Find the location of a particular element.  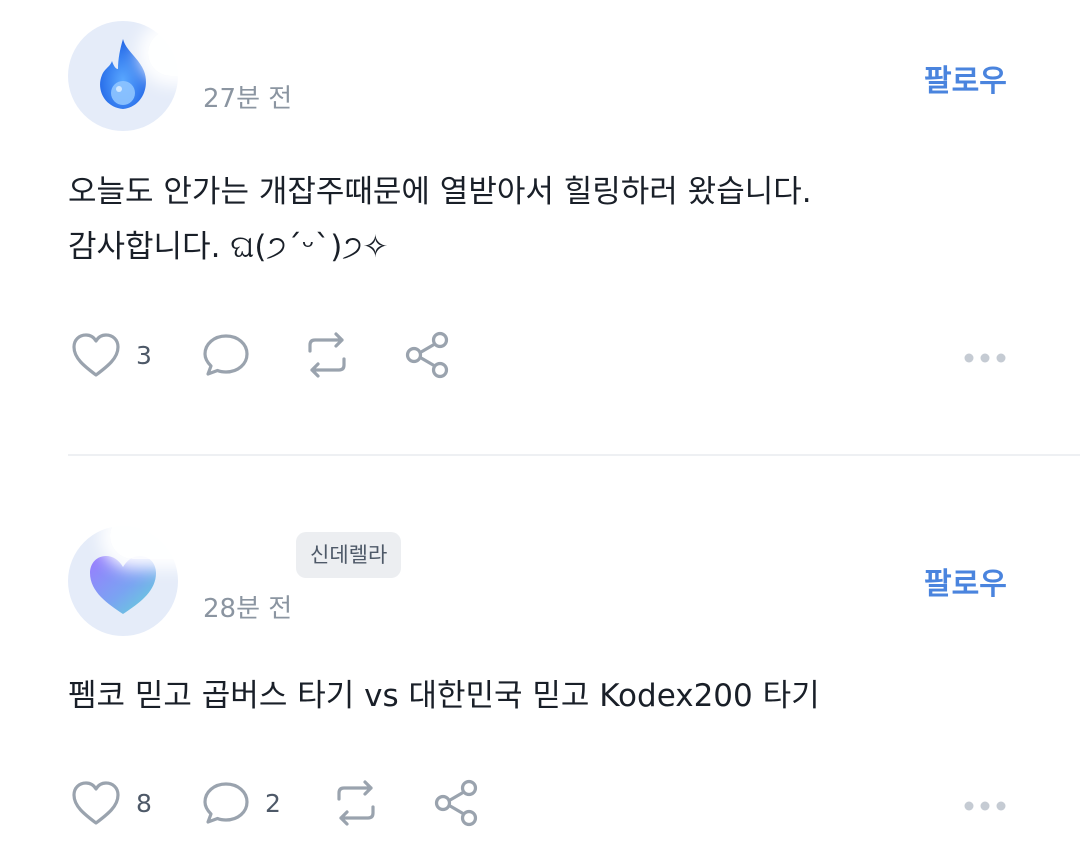

action-bar: 3 is located at coordinates (540, 355).